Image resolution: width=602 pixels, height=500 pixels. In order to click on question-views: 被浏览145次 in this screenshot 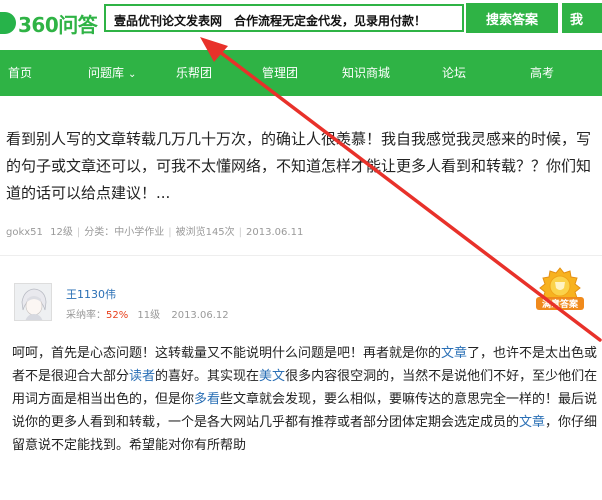, I will do `click(205, 232)`.